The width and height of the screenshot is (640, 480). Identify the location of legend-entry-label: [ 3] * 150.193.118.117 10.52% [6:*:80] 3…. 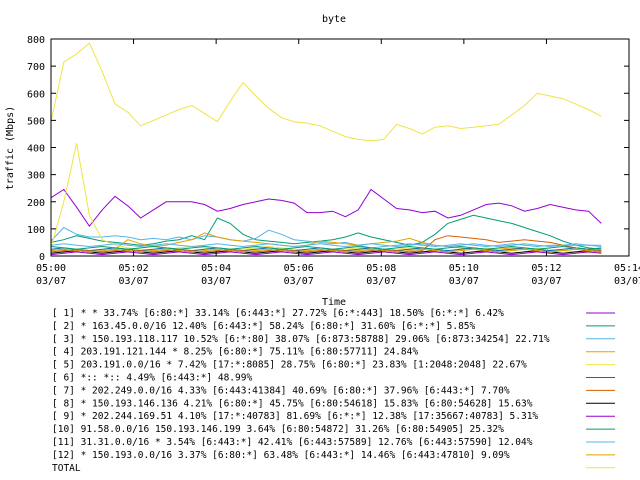
(301, 339).